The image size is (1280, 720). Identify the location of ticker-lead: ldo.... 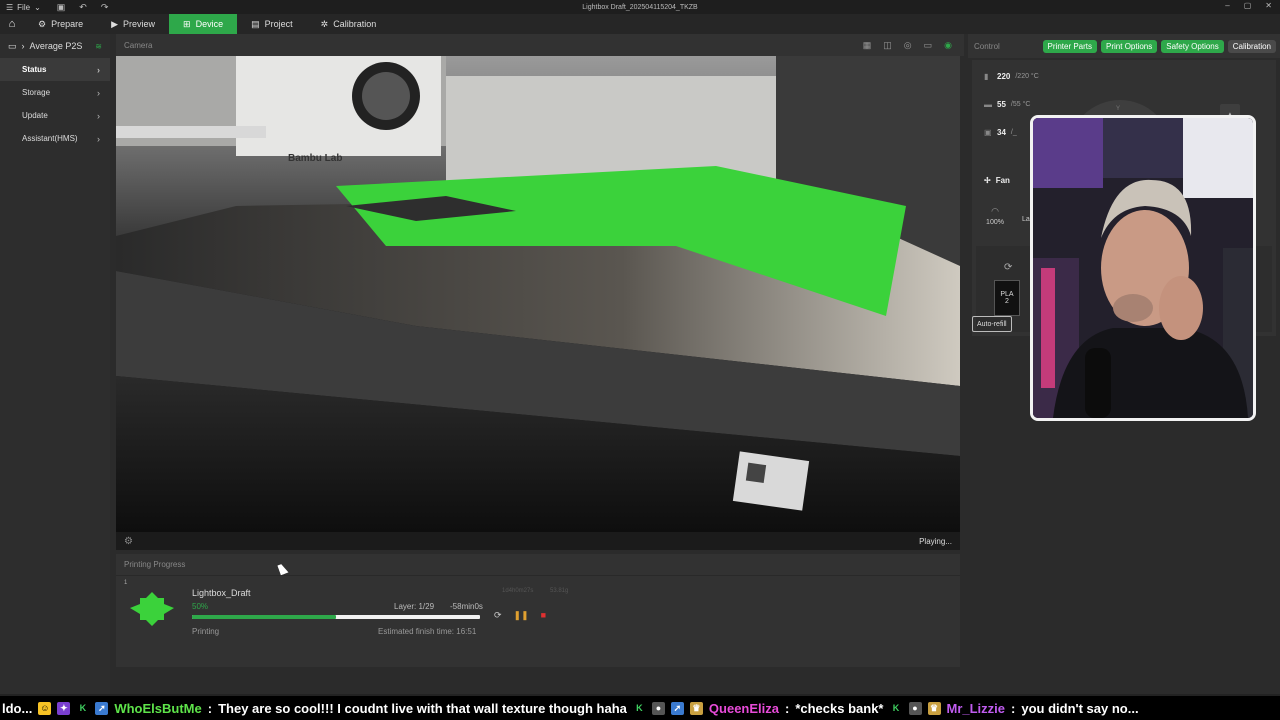
(17, 708).